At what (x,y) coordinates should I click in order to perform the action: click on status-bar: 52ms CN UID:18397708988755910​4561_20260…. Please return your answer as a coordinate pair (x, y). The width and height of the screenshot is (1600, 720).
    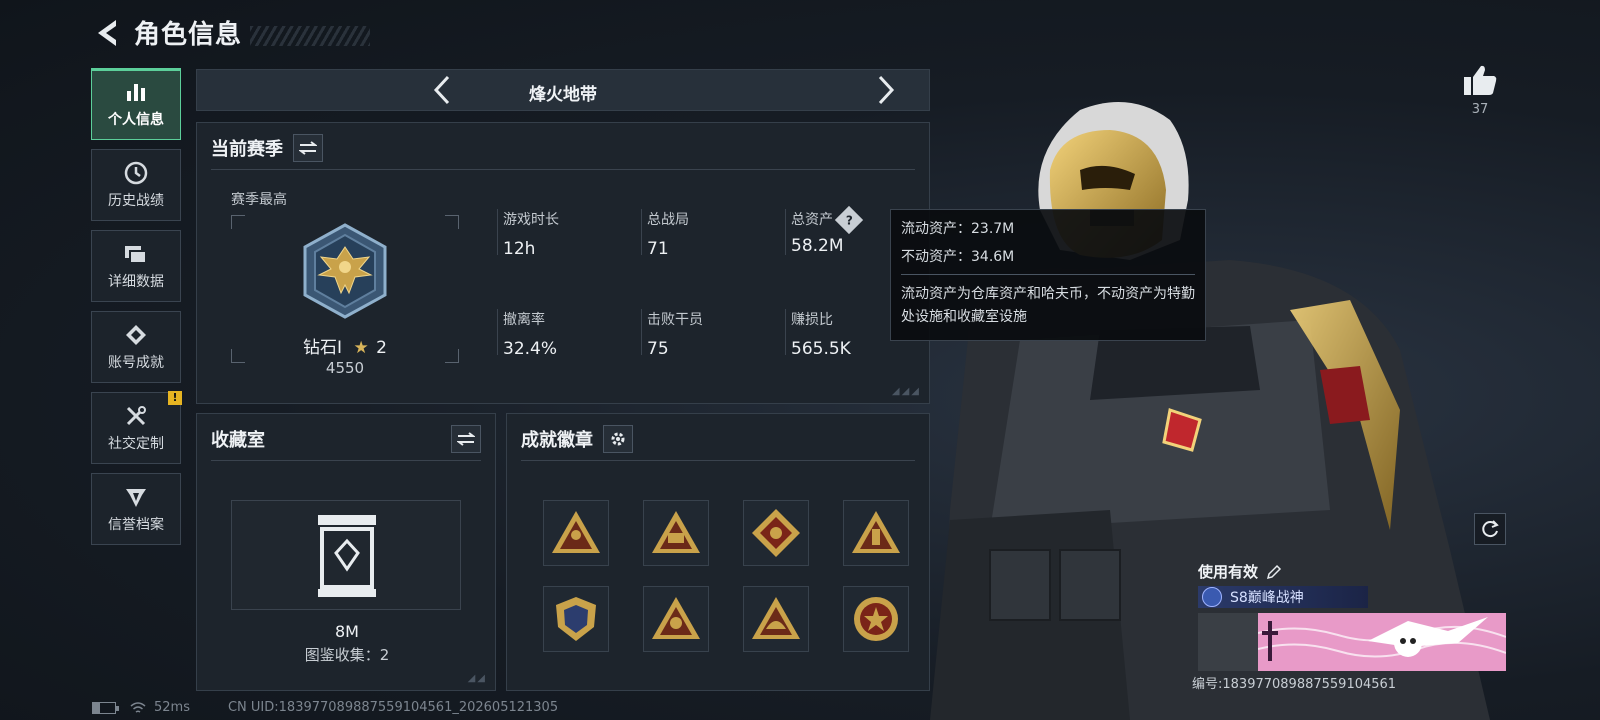
    Looking at the image, I should click on (325, 707).